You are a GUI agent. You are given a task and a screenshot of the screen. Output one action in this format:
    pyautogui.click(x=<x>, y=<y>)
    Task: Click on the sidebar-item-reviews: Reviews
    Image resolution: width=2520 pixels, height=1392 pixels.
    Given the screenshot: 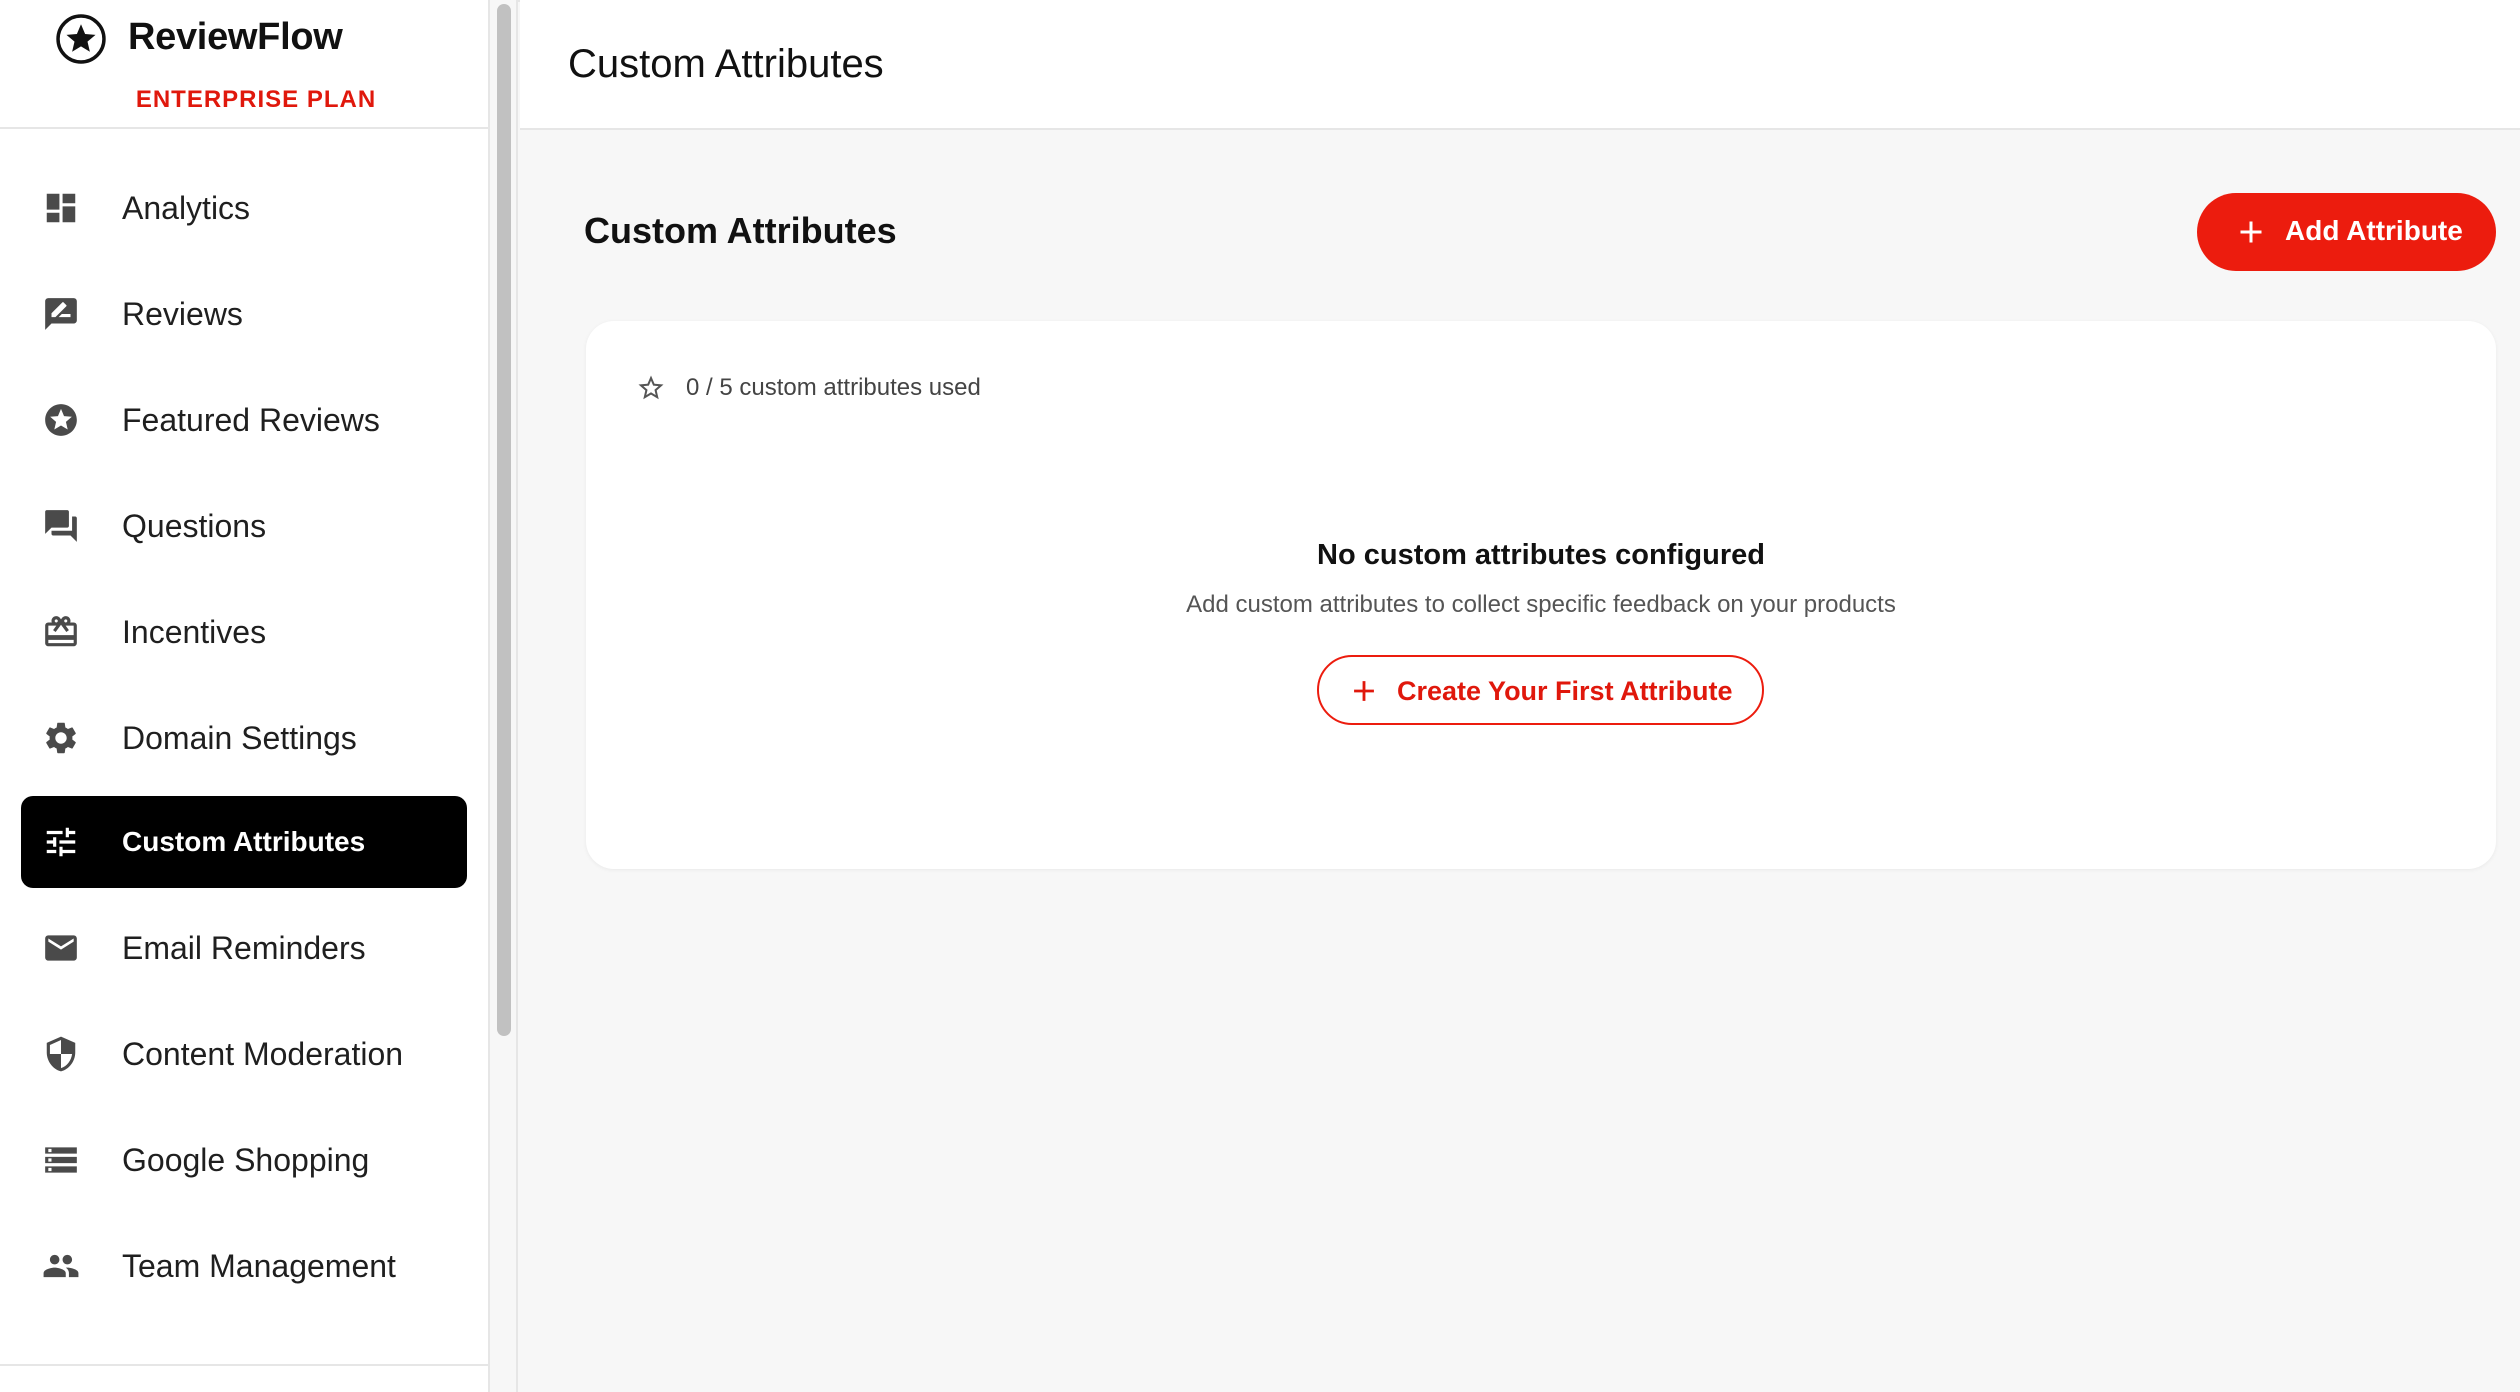 What is the action you would take?
    pyautogui.click(x=244, y=314)
    